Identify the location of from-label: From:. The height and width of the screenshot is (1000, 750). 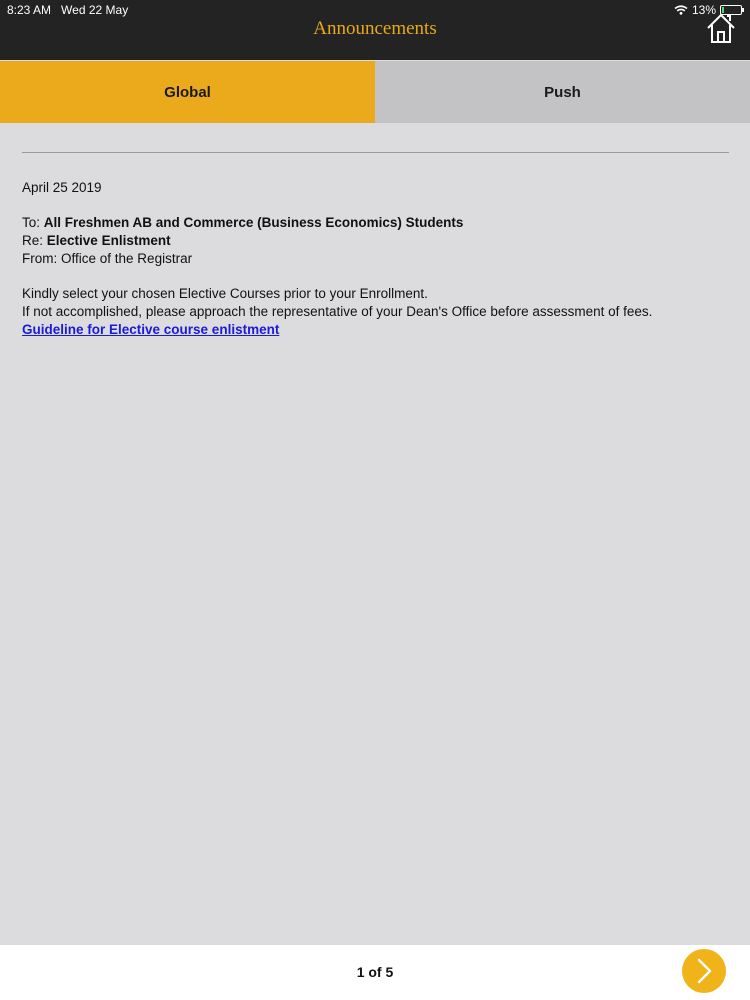
(40, 258).